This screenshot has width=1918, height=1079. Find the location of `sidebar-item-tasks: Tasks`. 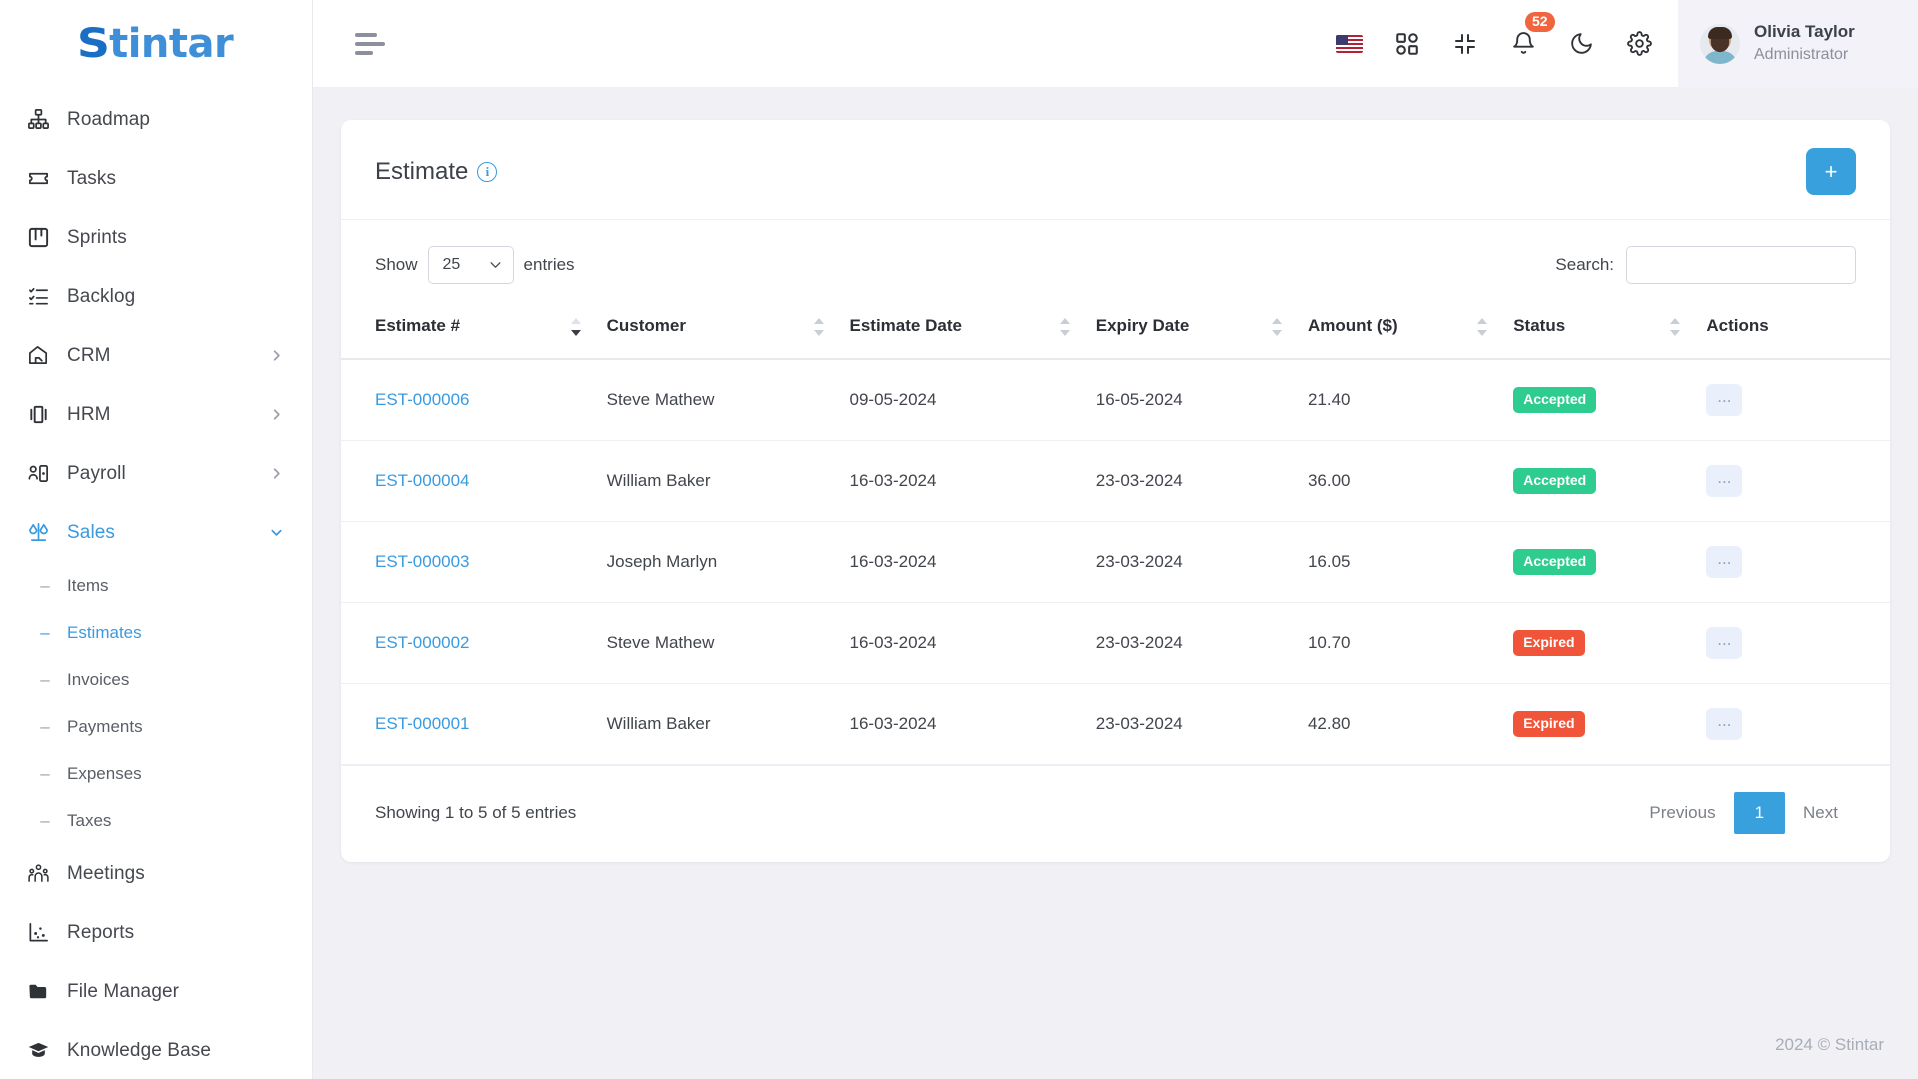

sidebar-item-tasks: Tasks is located at coordinates (156, 178).